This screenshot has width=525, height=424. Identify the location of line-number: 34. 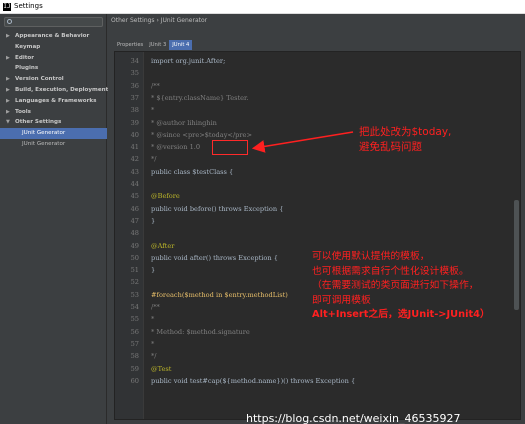
(134, 61).